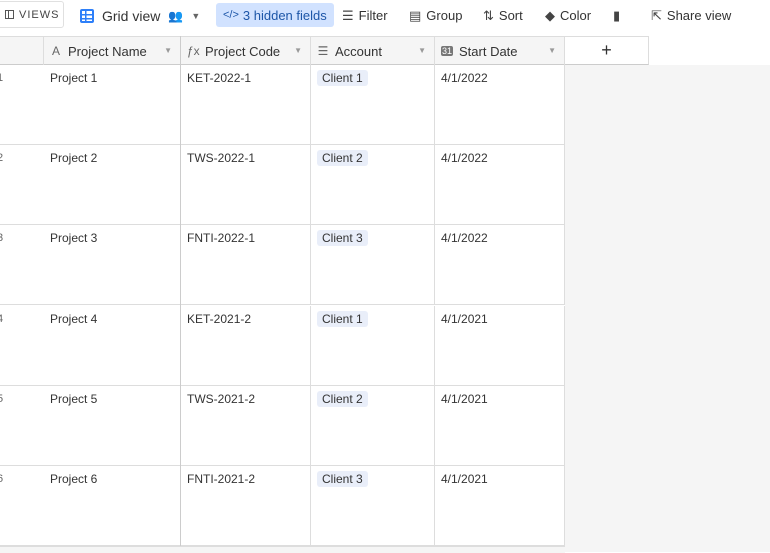 This screenshot has height=553, width=770. What do you see at coordinates (488, 15) in the screenshot?
I see `sort-icon: ⇅` at bounding box center [488, 15].